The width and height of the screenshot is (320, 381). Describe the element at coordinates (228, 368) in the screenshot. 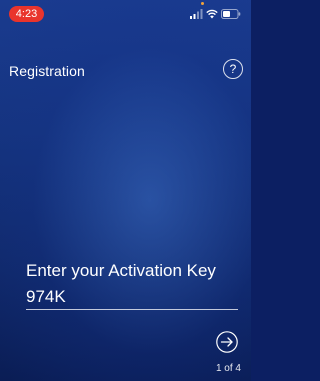

I see `page-indicator: 1 of 4` at that location.